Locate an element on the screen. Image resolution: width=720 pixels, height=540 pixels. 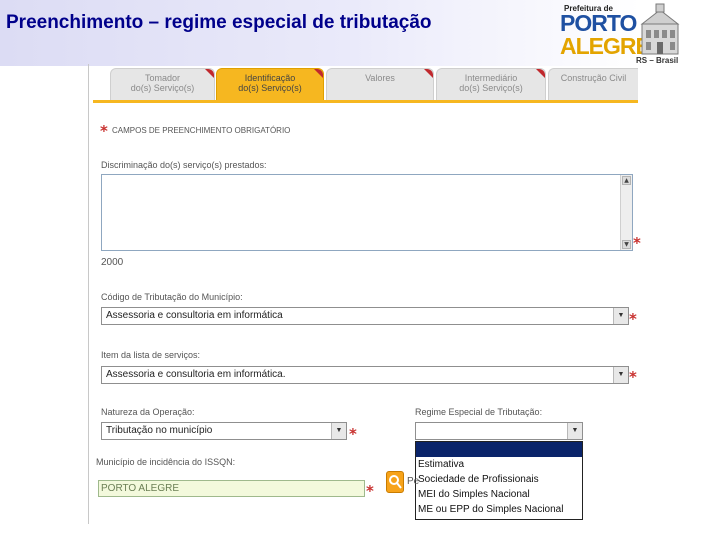
char-limit: 2000 is located at coordinates (112, 262).